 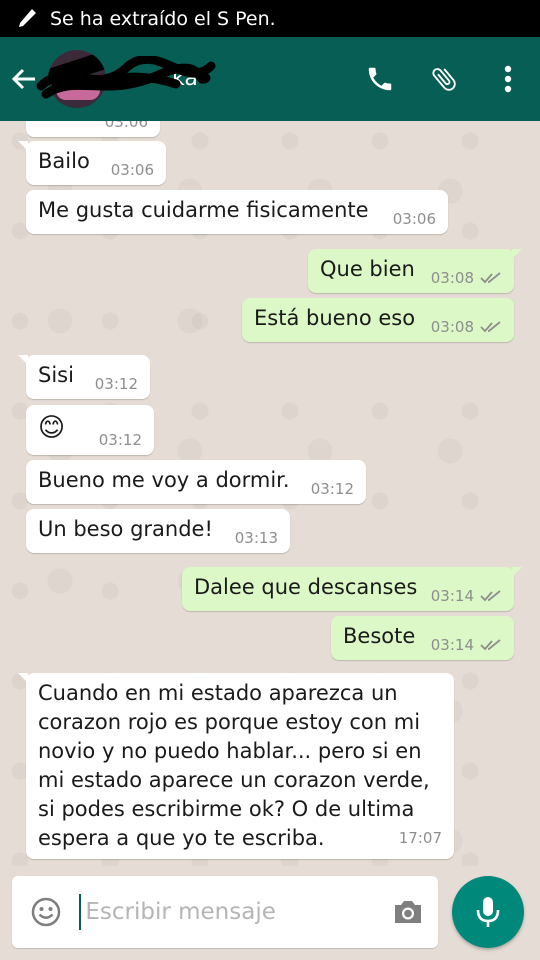 What do you see at coordinates (420, 838) in the screenshot?
I see `message-time: 17:07` at bounding box center [420, 838].